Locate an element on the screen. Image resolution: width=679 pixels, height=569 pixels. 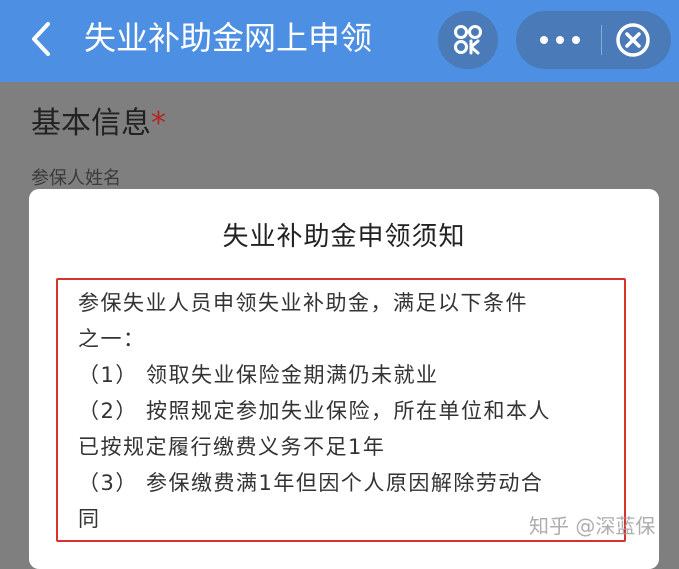
mini-program-button is located at coordinates (468, 40).